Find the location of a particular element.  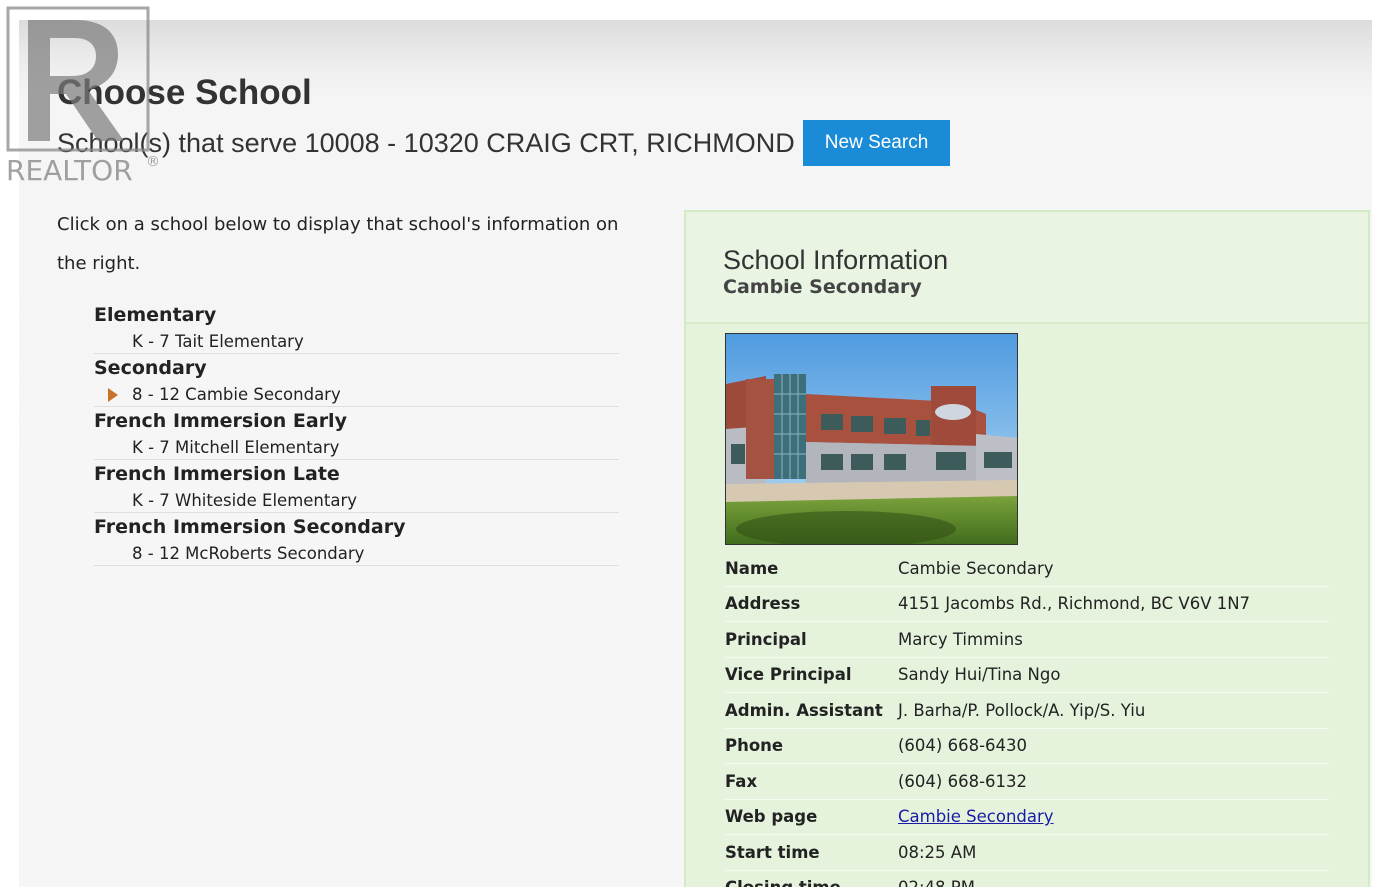

level-heading: French Immersion Secondary is located at coordinates (250, 527).